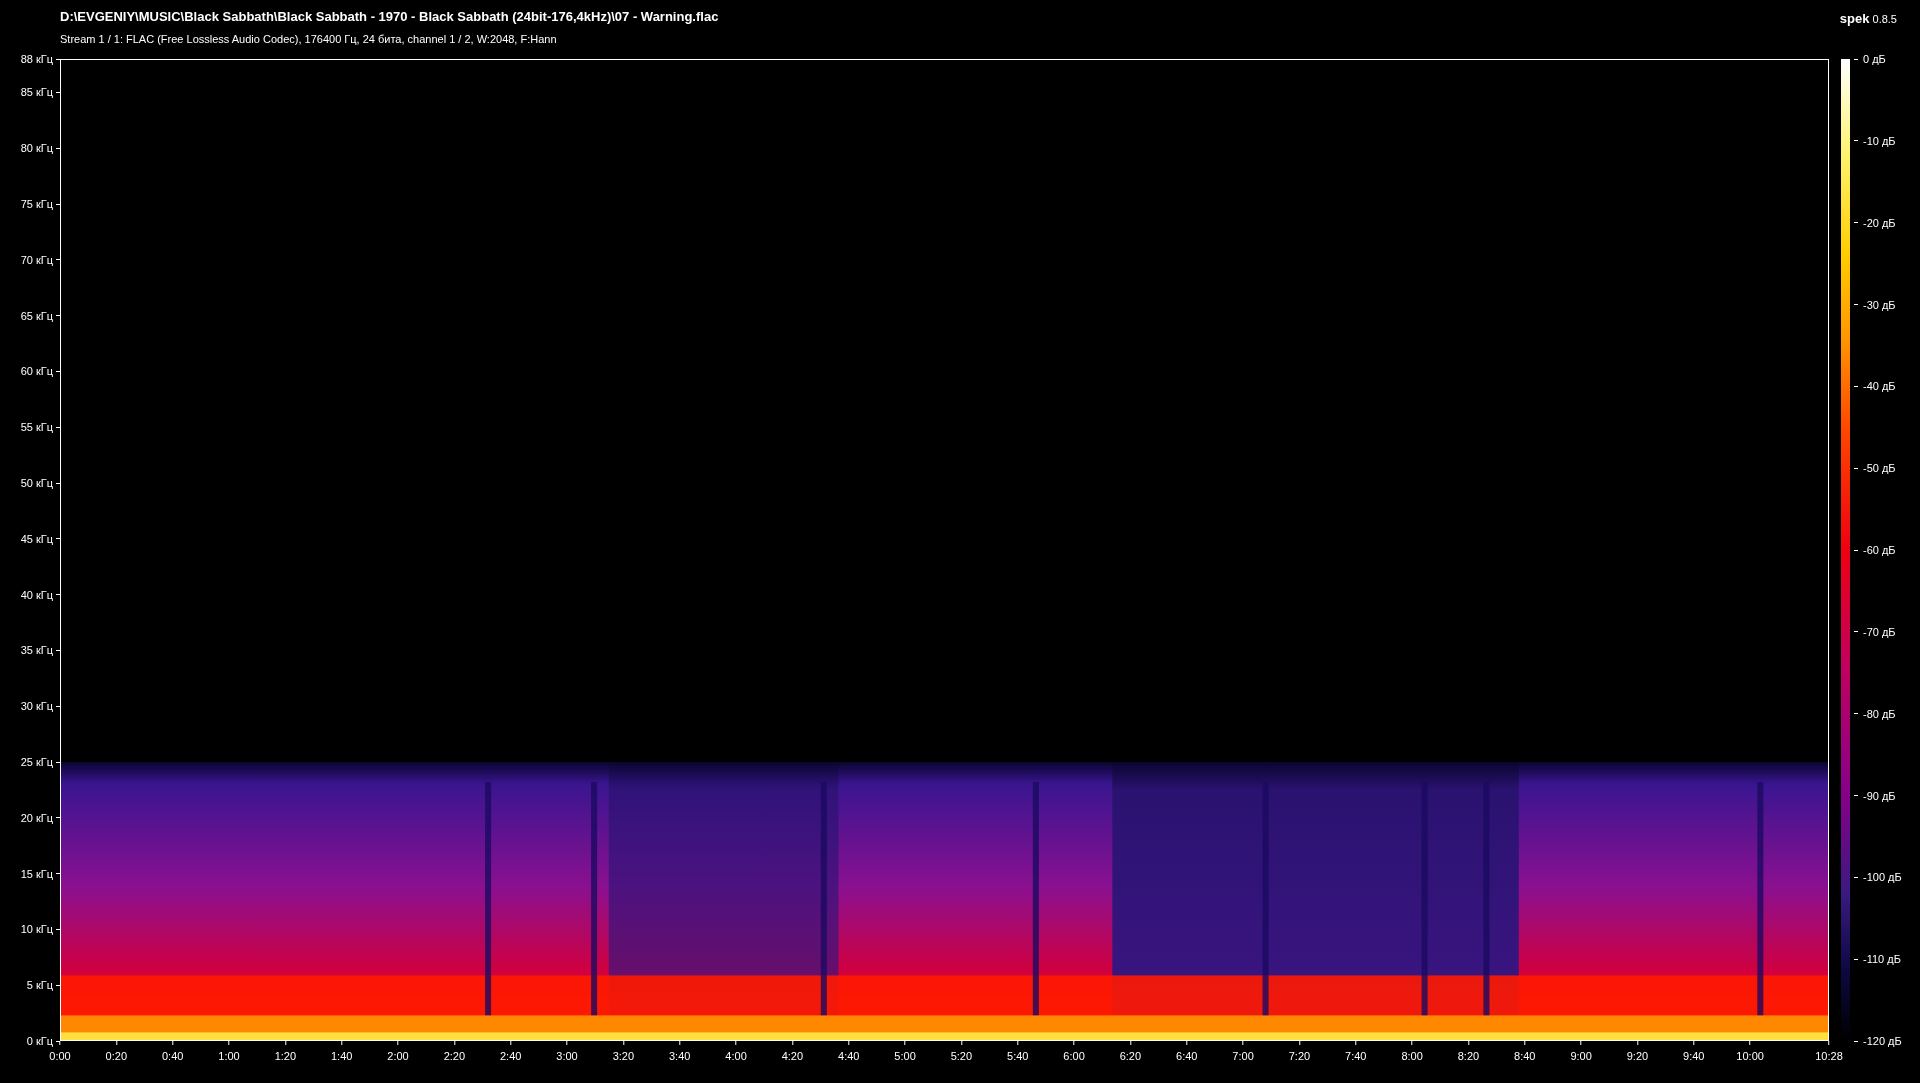 Image resolution: width=1920 pixels, height=1083 pixels. Describe the element at coordinates (1750, 1051) in the screenshot. I see `time-label: 10:00` at that location.